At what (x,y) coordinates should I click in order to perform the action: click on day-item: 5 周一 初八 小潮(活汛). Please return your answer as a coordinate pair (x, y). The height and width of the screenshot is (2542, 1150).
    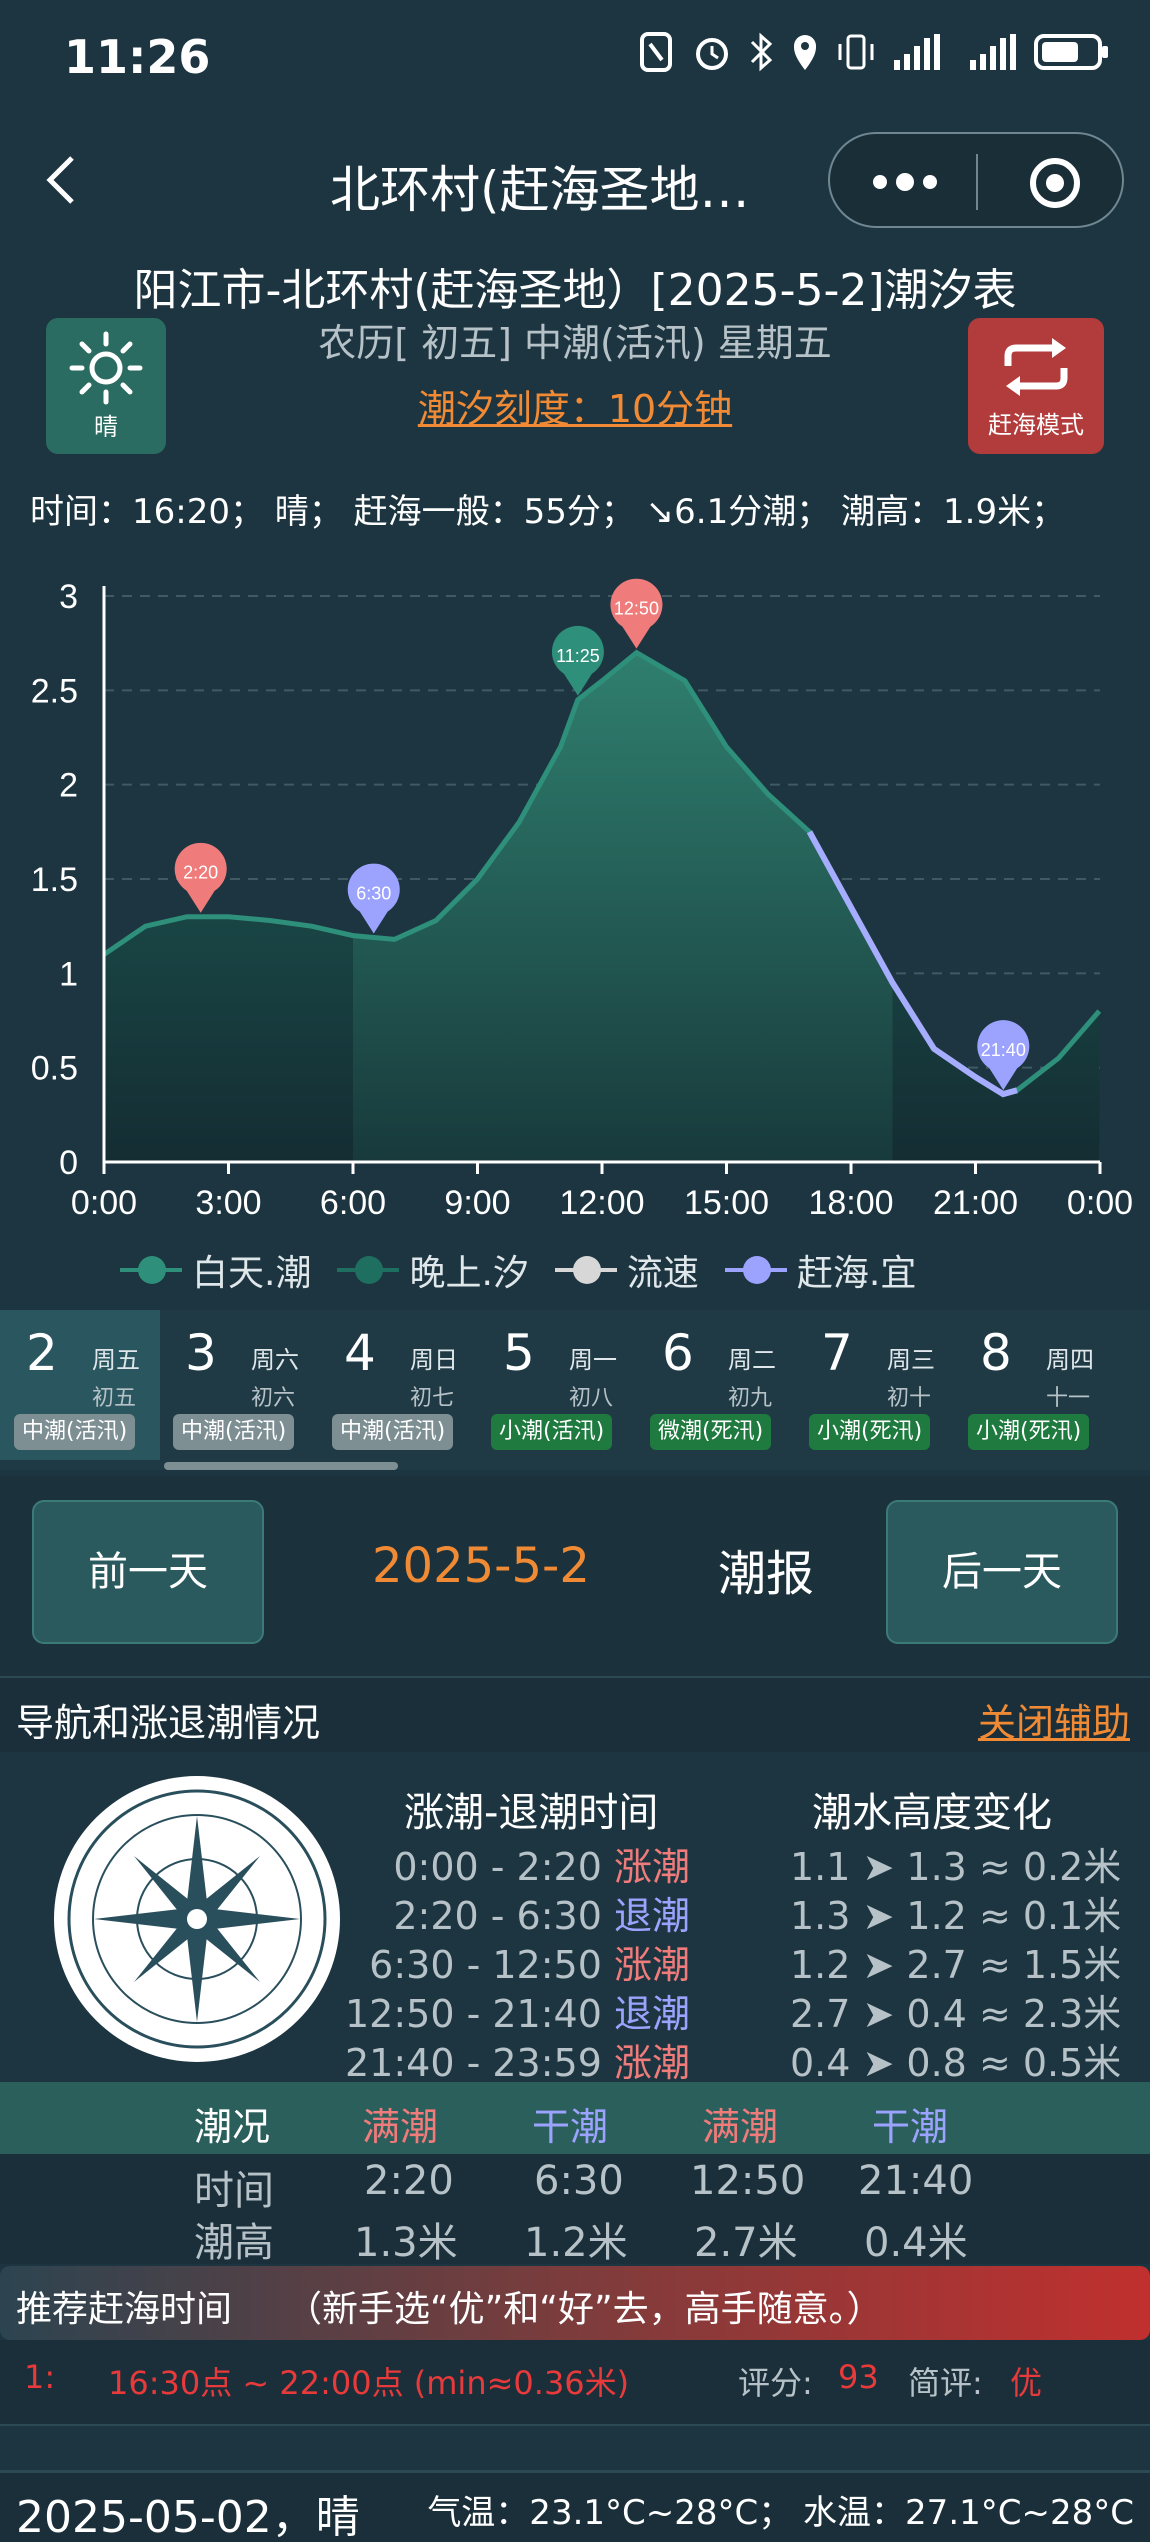
    Looking at the image, I should click on (557, 1385).